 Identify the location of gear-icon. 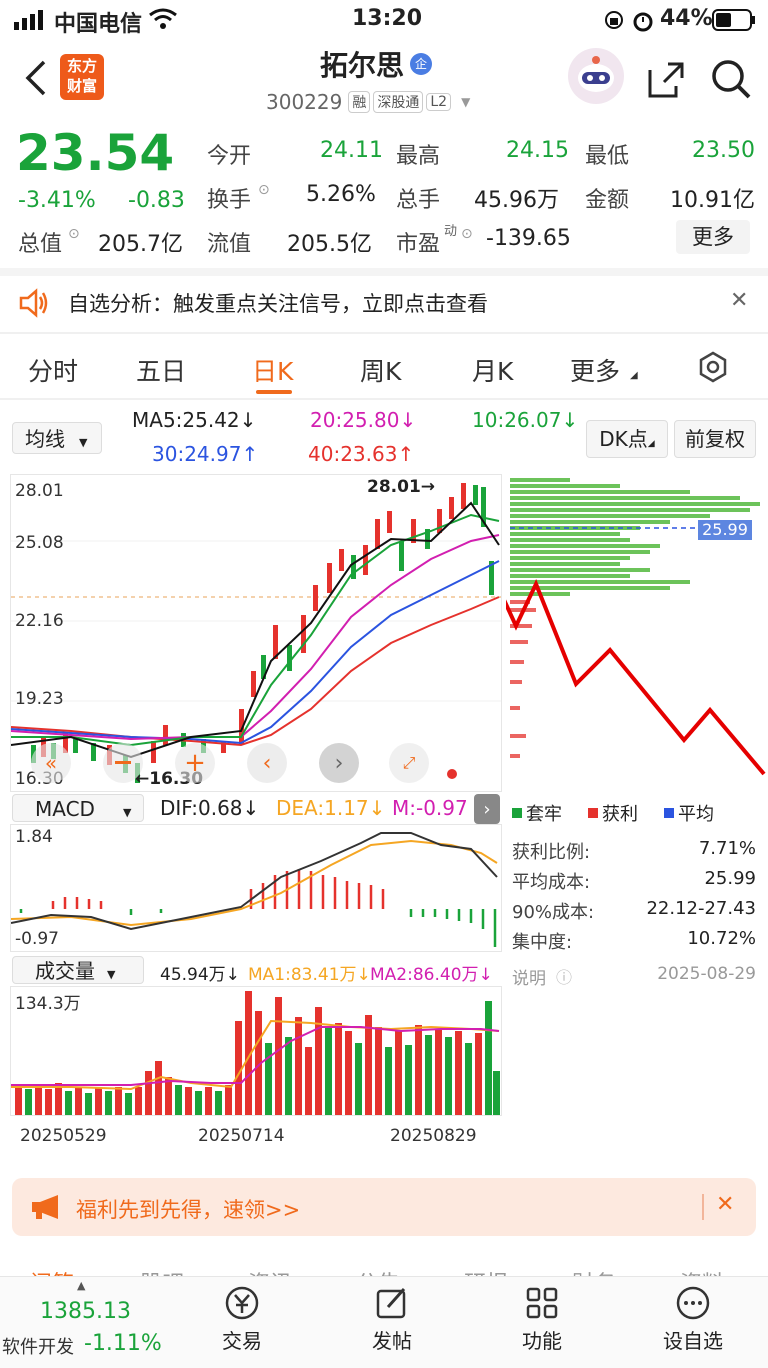
(713, 369).